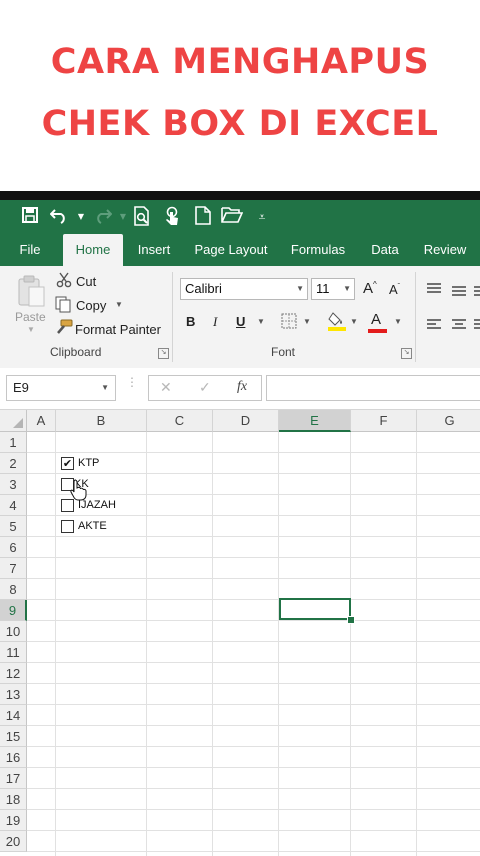 The height and width of the screenshot is (856, 480). Describe the element at coordinates (172, 217) in the screenshot. I see `touch-mode-icon` at that location.